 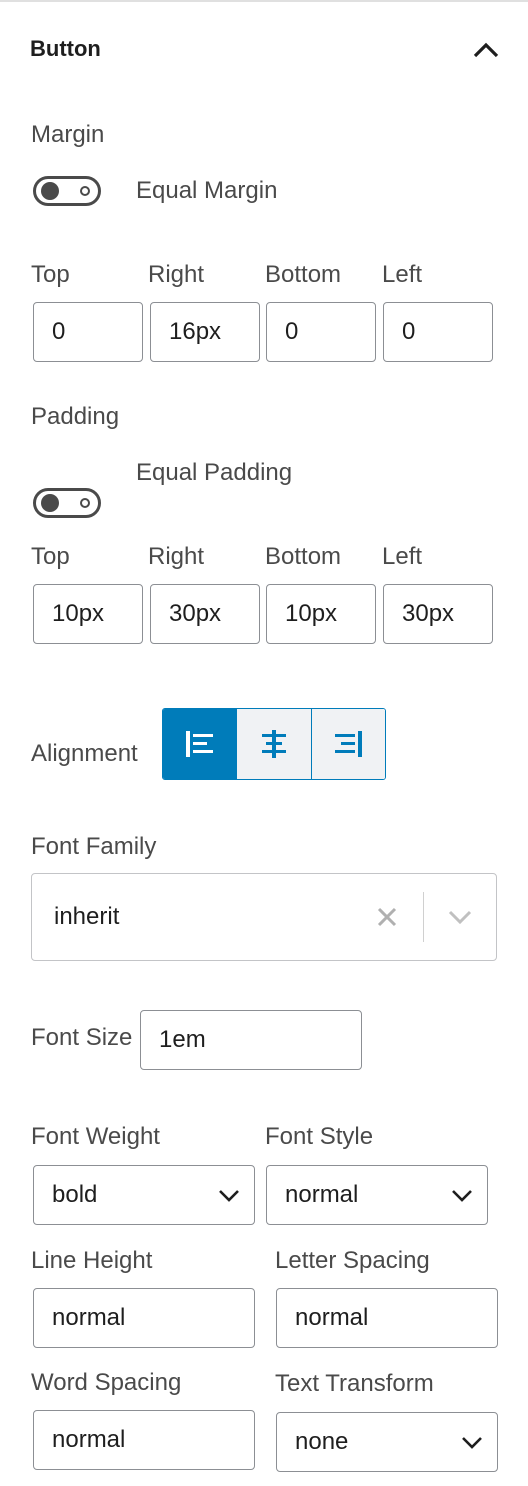 What do you see at coordinates (92, 1260) in the screenshot?
I see `line-height-label: Line Height` at bounding box center [92, 1260].